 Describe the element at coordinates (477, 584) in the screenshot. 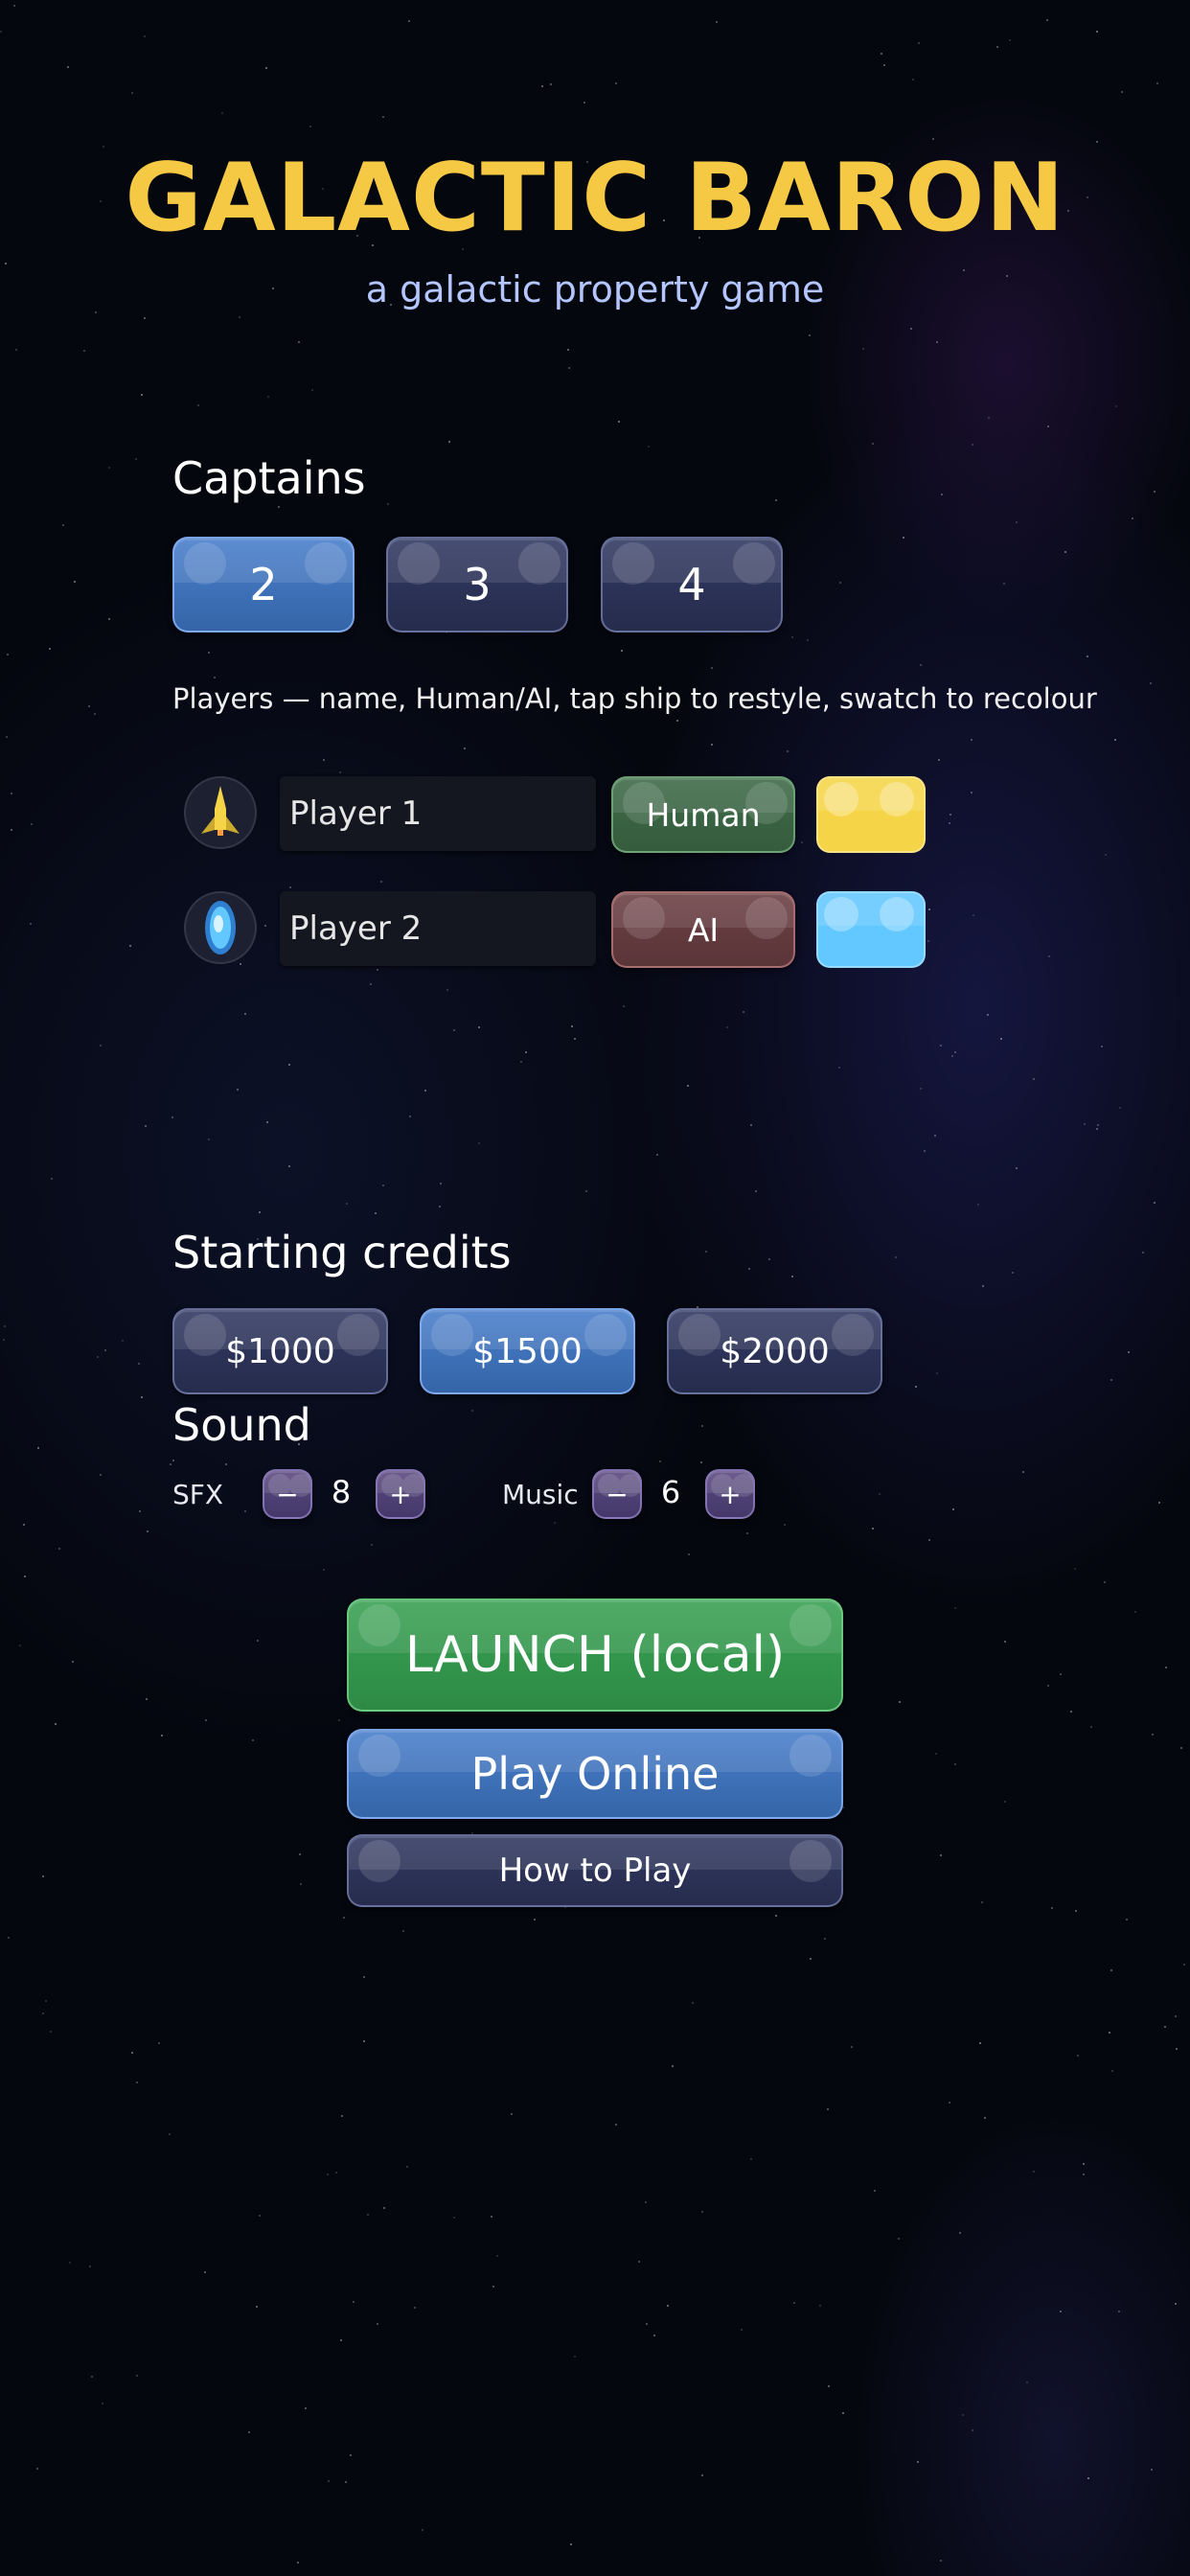

I see `captains-option-3: 3` at that location.